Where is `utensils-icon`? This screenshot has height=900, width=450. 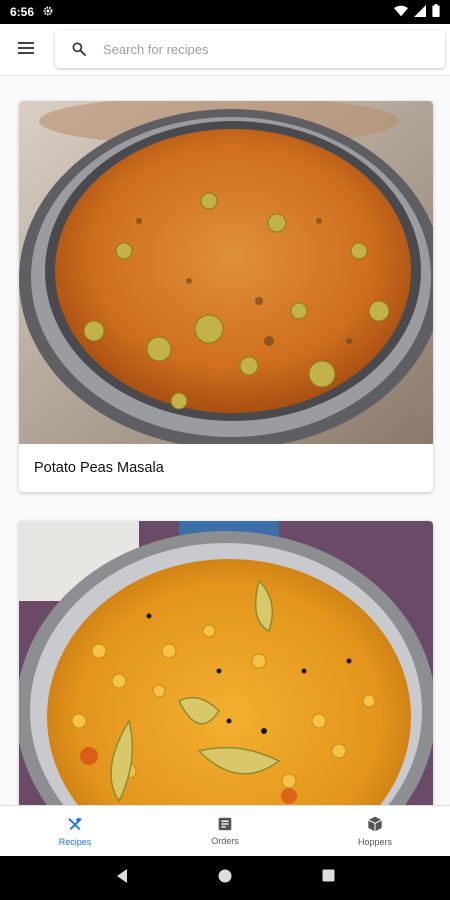
utensils-icon is located at coordinates (75, 825).